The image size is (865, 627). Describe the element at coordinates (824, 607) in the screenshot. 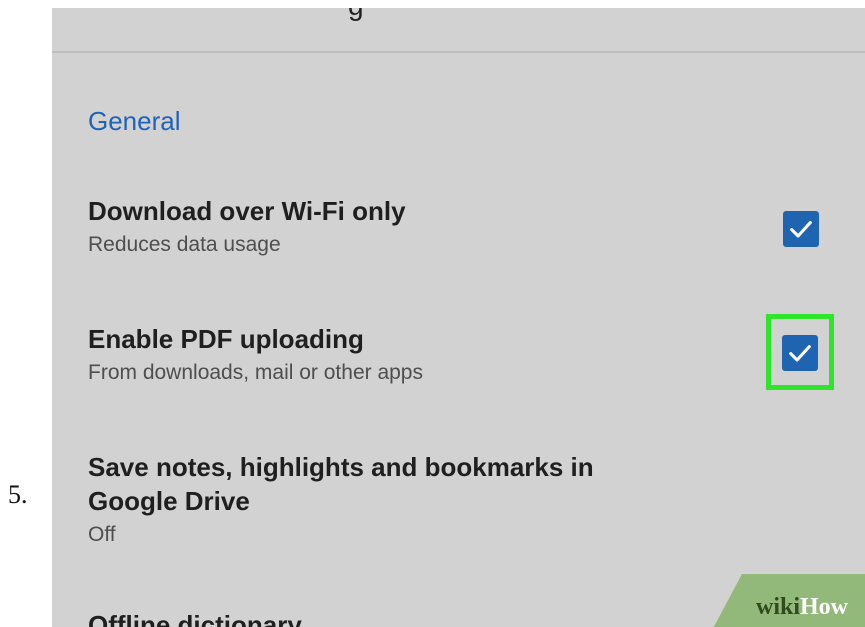

I see `wikihow-how: How` at that location.